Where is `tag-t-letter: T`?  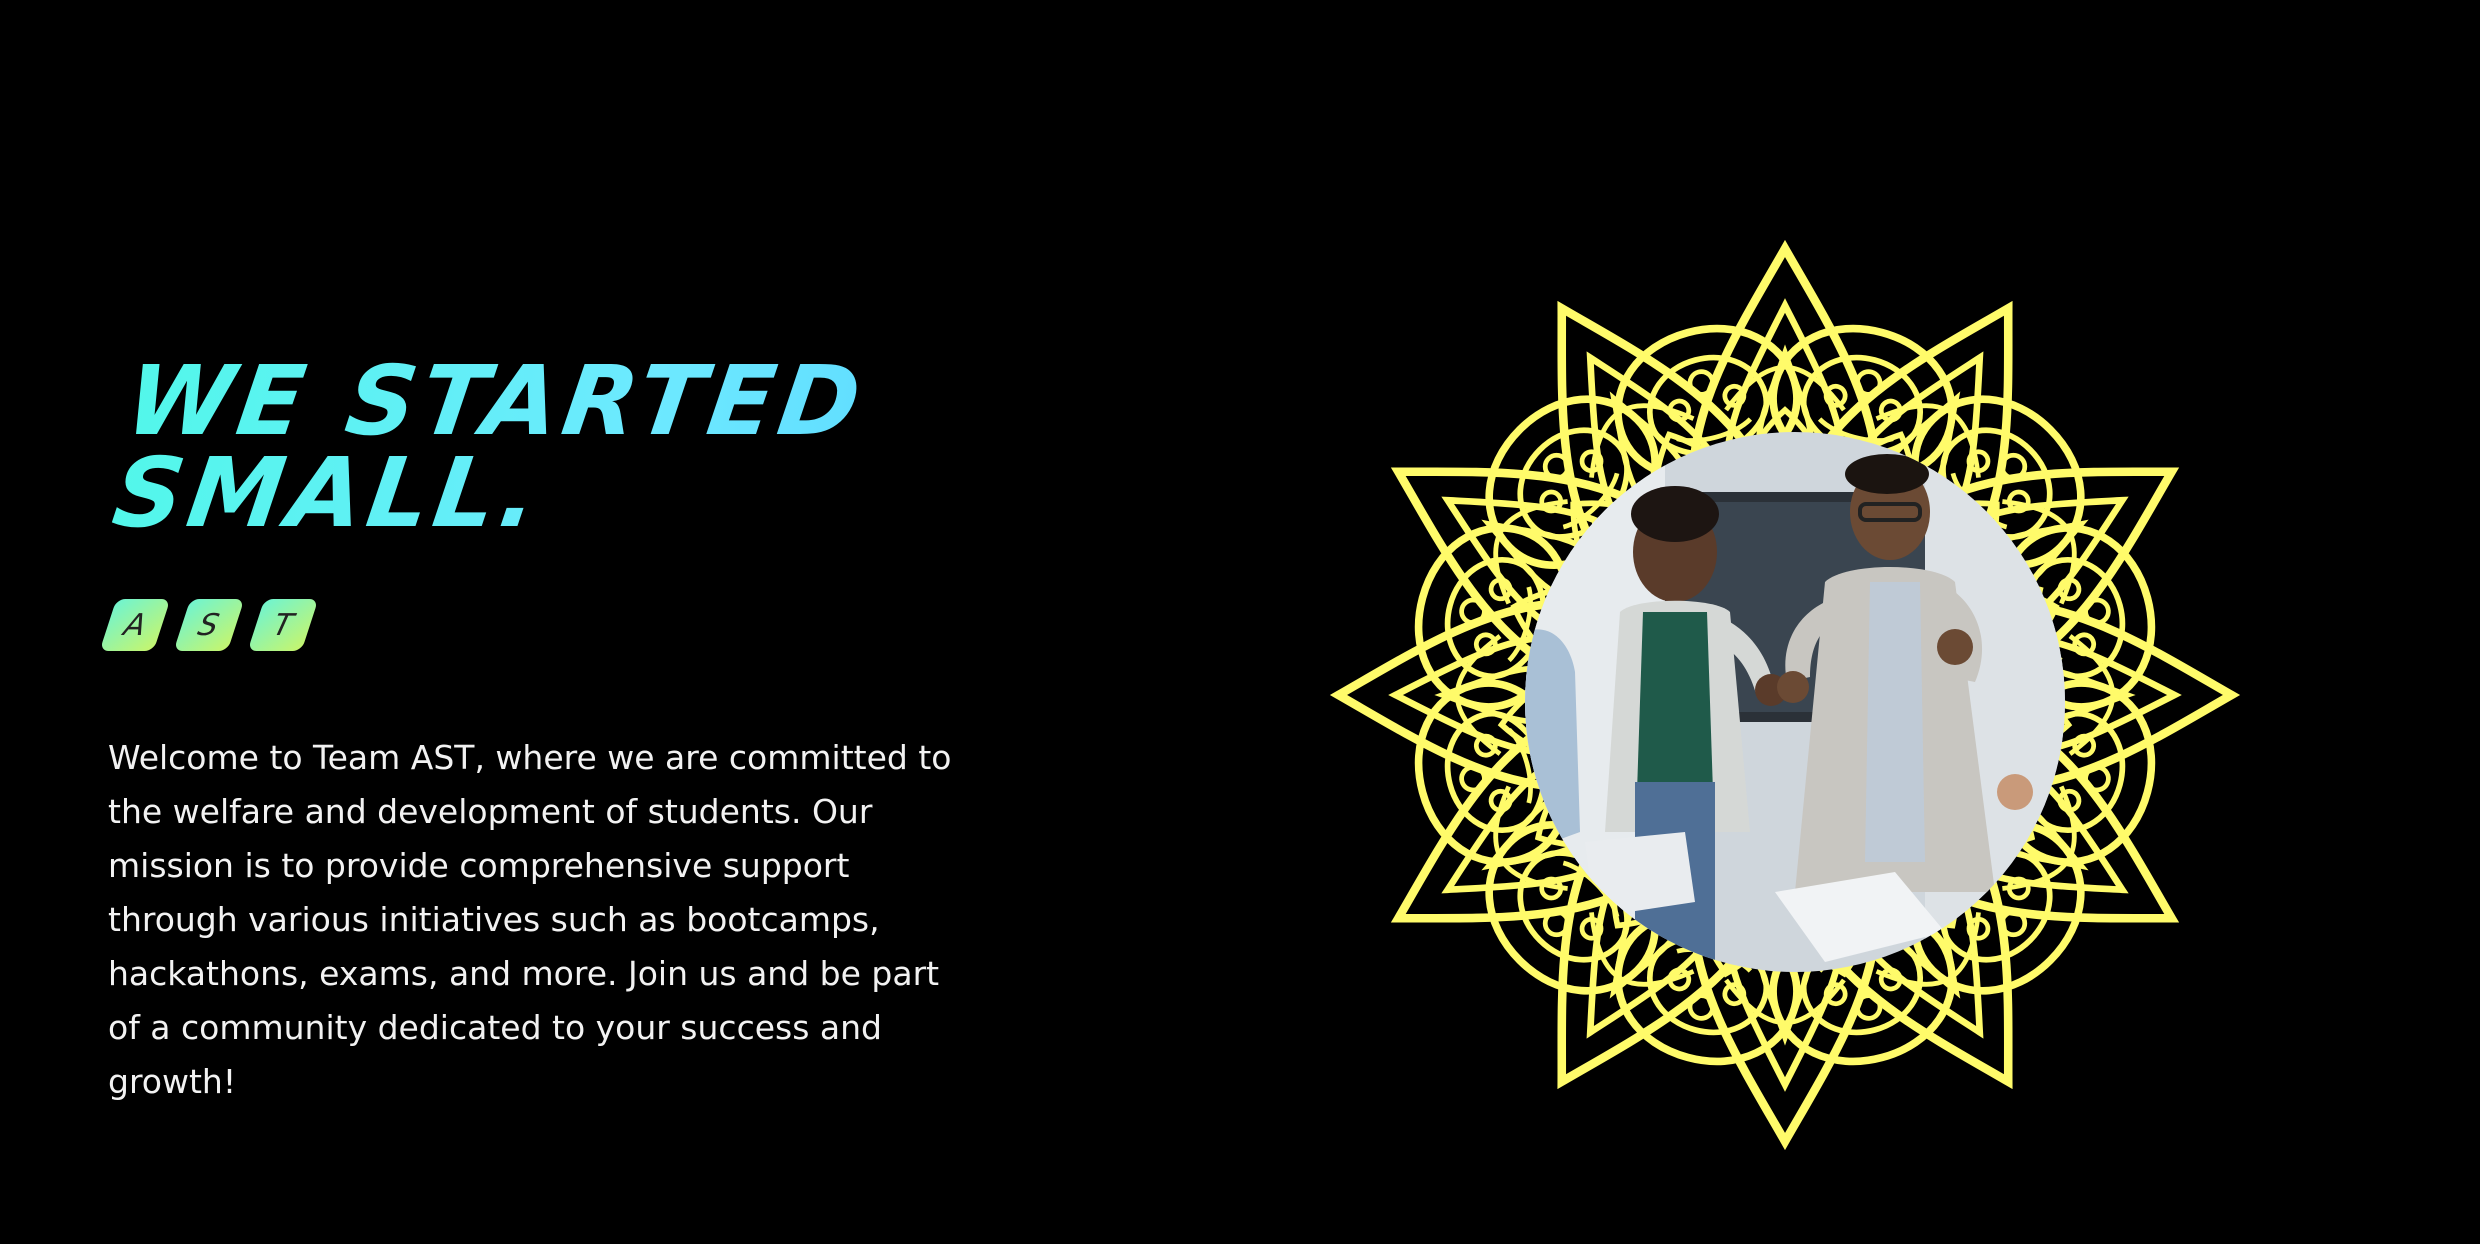 tag-t-letter: T is located at coordinates (283, 625).